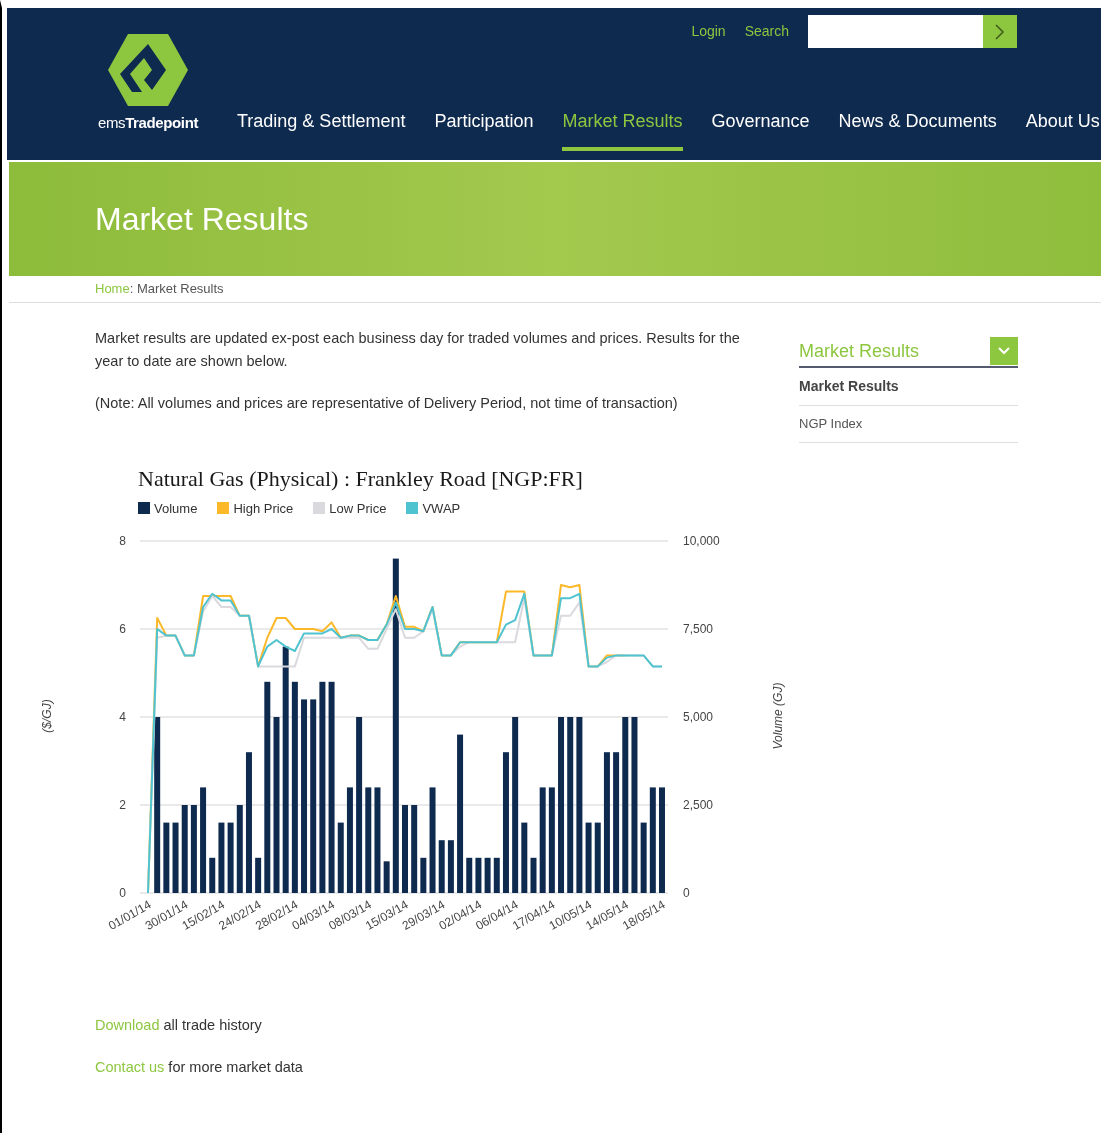 The width and height of the screenshot is (1101, 1133). I want to click on nav-tab: About Us, so click(1062, 129).